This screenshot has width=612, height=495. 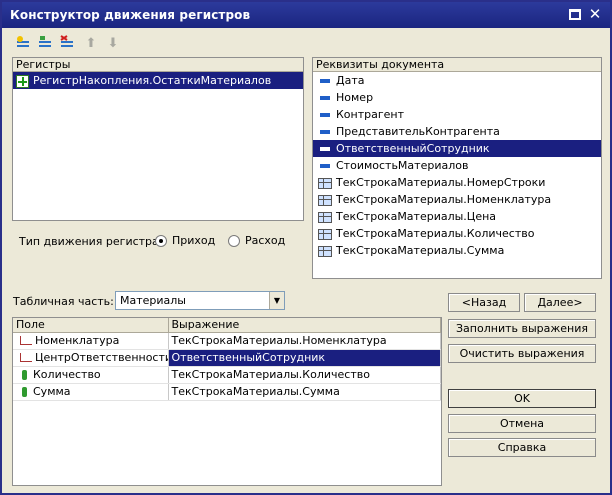 I want to click on radio-expense-label: Расход, so click(x=265, y=240).